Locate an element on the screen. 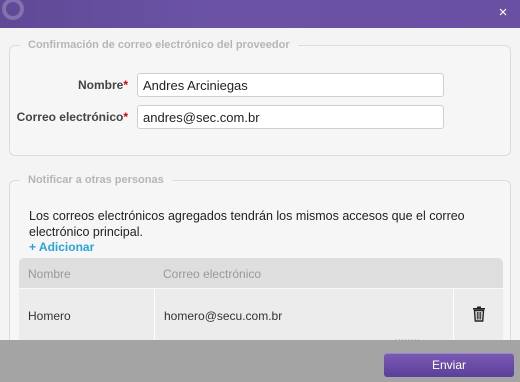  close-icon: × is located at coordinates (503, 13).